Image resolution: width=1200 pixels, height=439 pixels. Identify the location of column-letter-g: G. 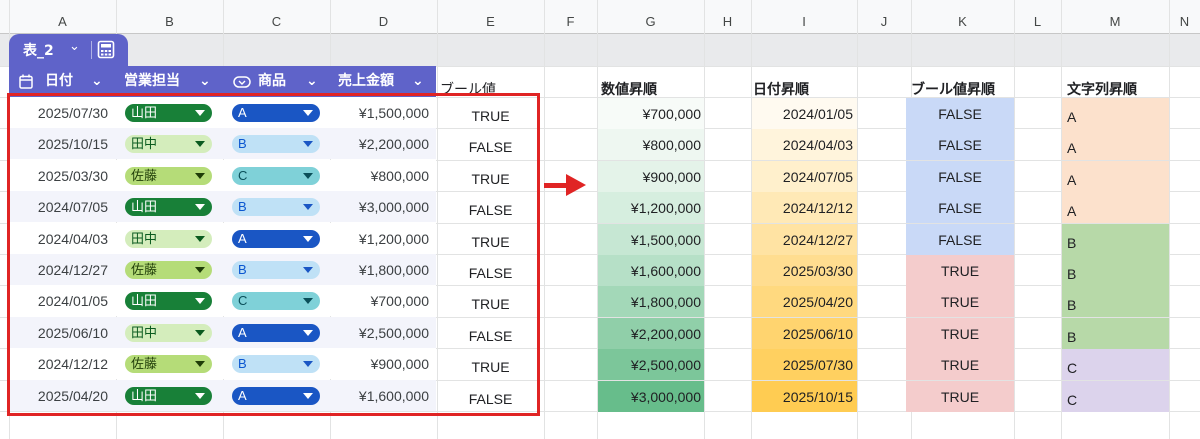
(650, 22).